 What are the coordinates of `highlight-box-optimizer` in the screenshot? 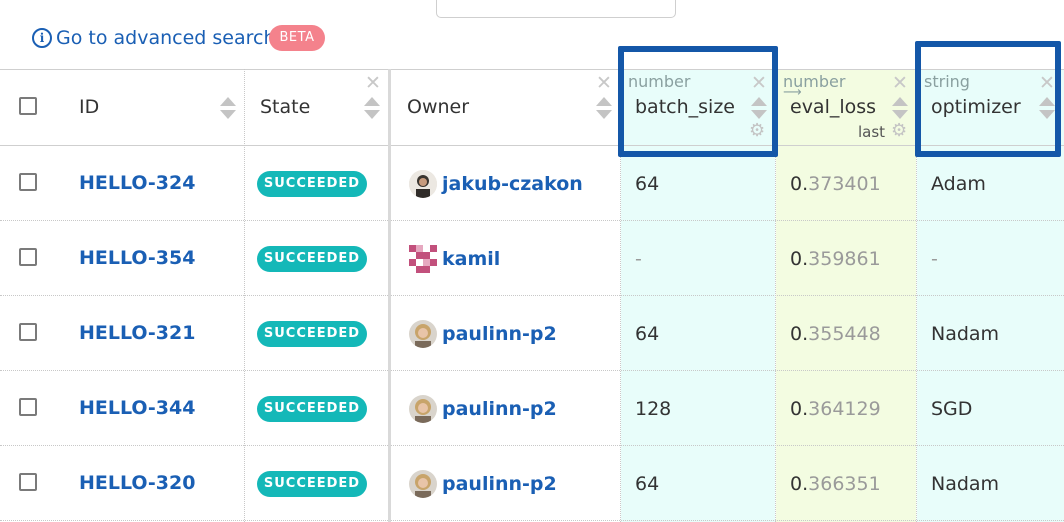 It's located at (988, 99).